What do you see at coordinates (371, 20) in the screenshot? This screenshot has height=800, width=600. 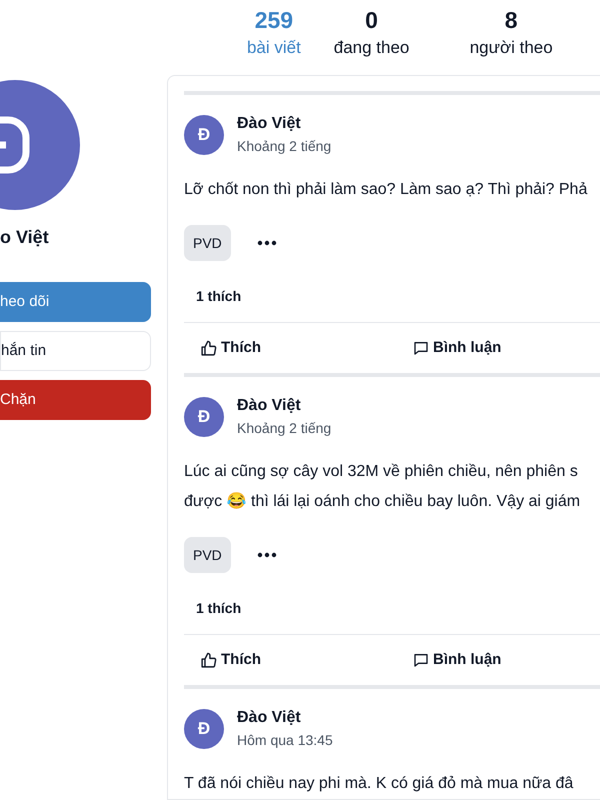 I see `stat-value: 0` at bounding box center [371, 20].